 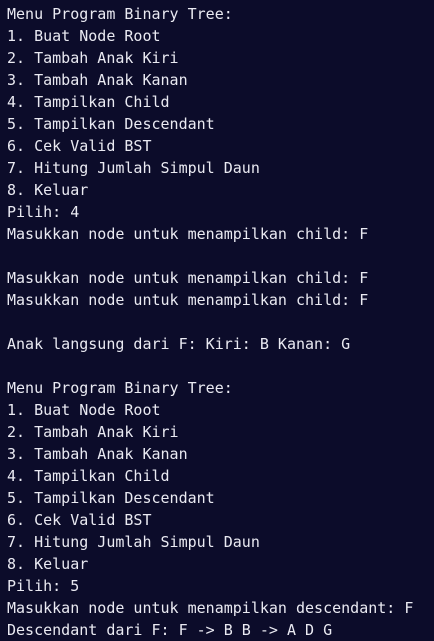 I want to click on terminal-line: Pilih: 5, so click(x=43, y=586).